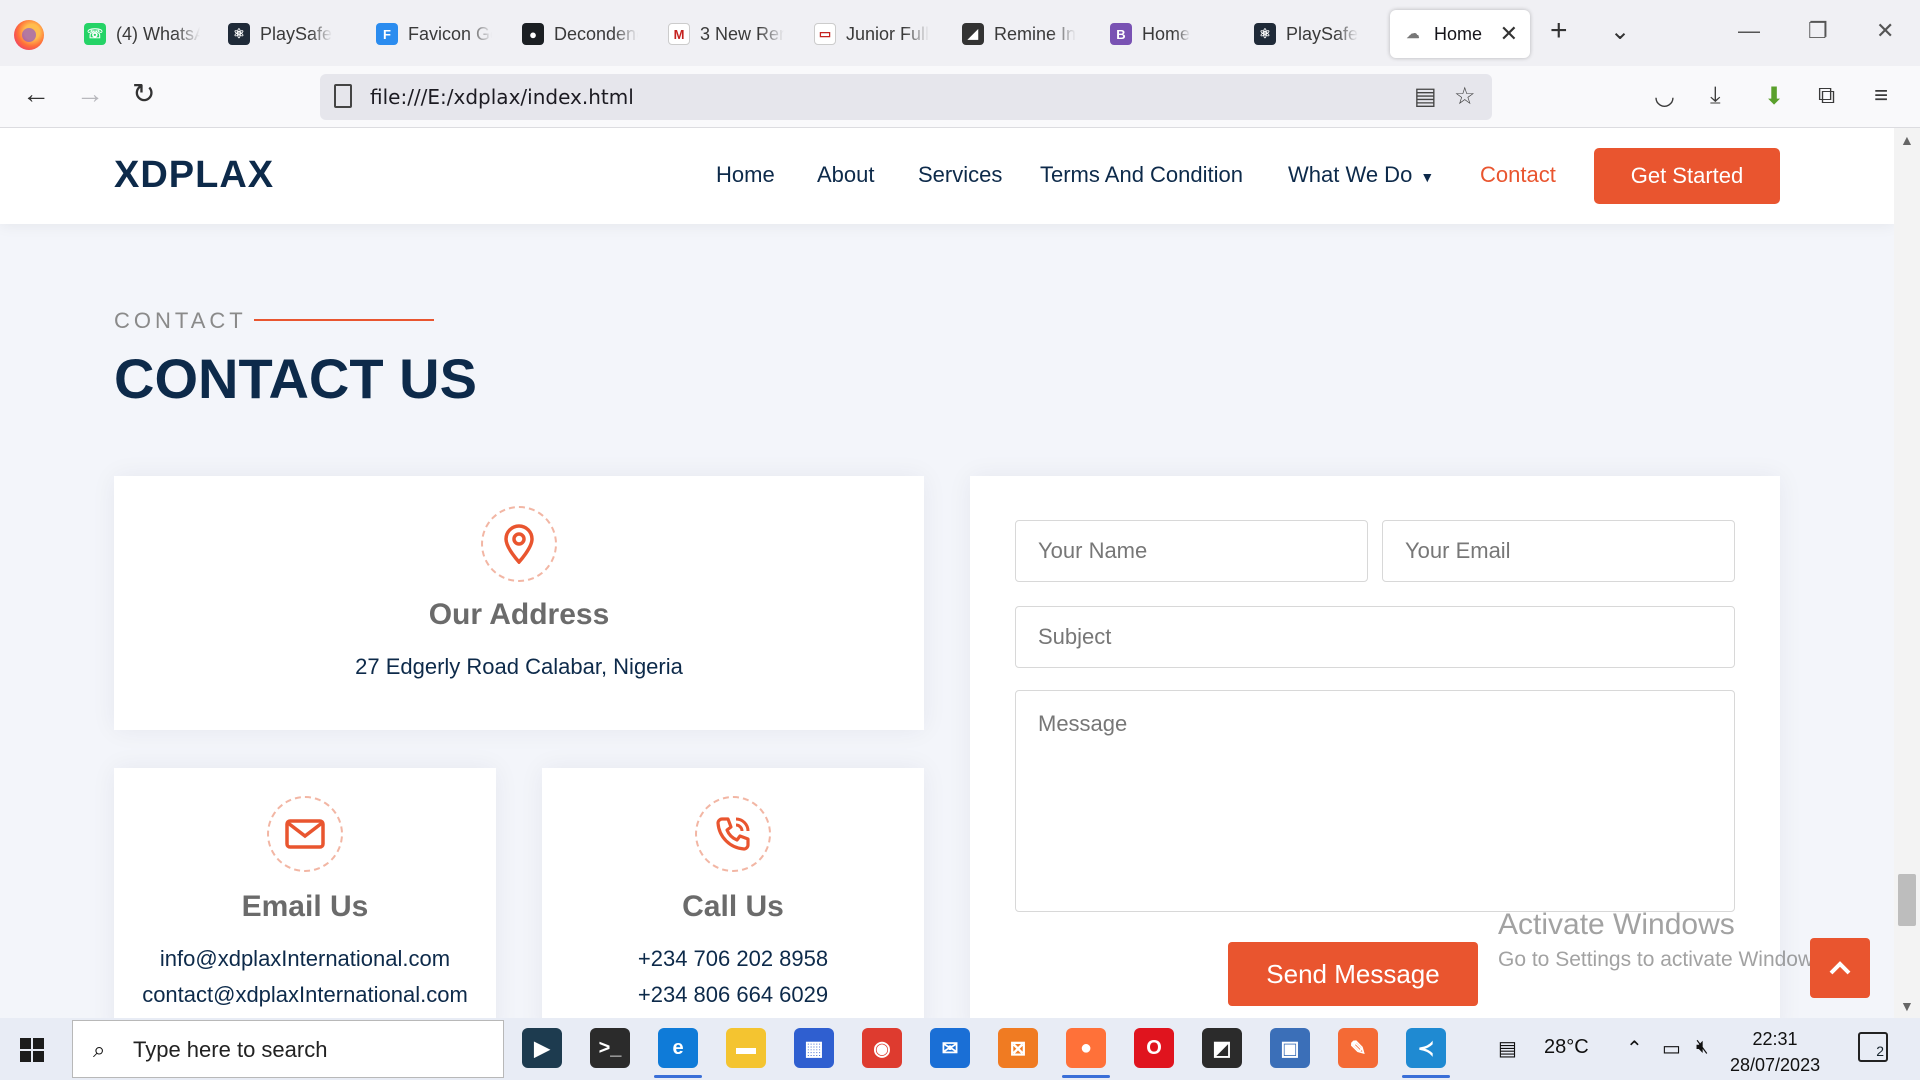 The image size is (1920, 1080). Describe the element at coordinates (610, 1048) in the screenshot. I see `terminal-icon: >_` at that location.